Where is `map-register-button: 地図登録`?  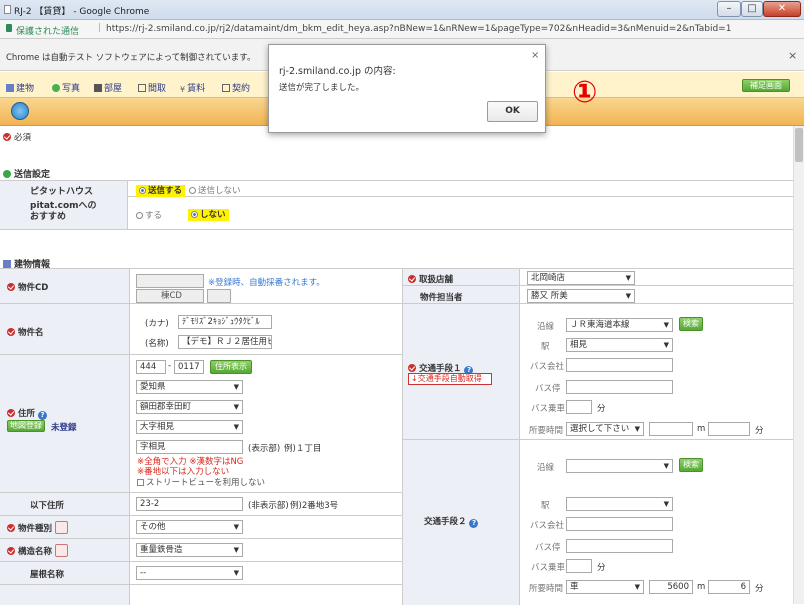
map-register-button: 地図登録 is located at coordinates (26, 426).